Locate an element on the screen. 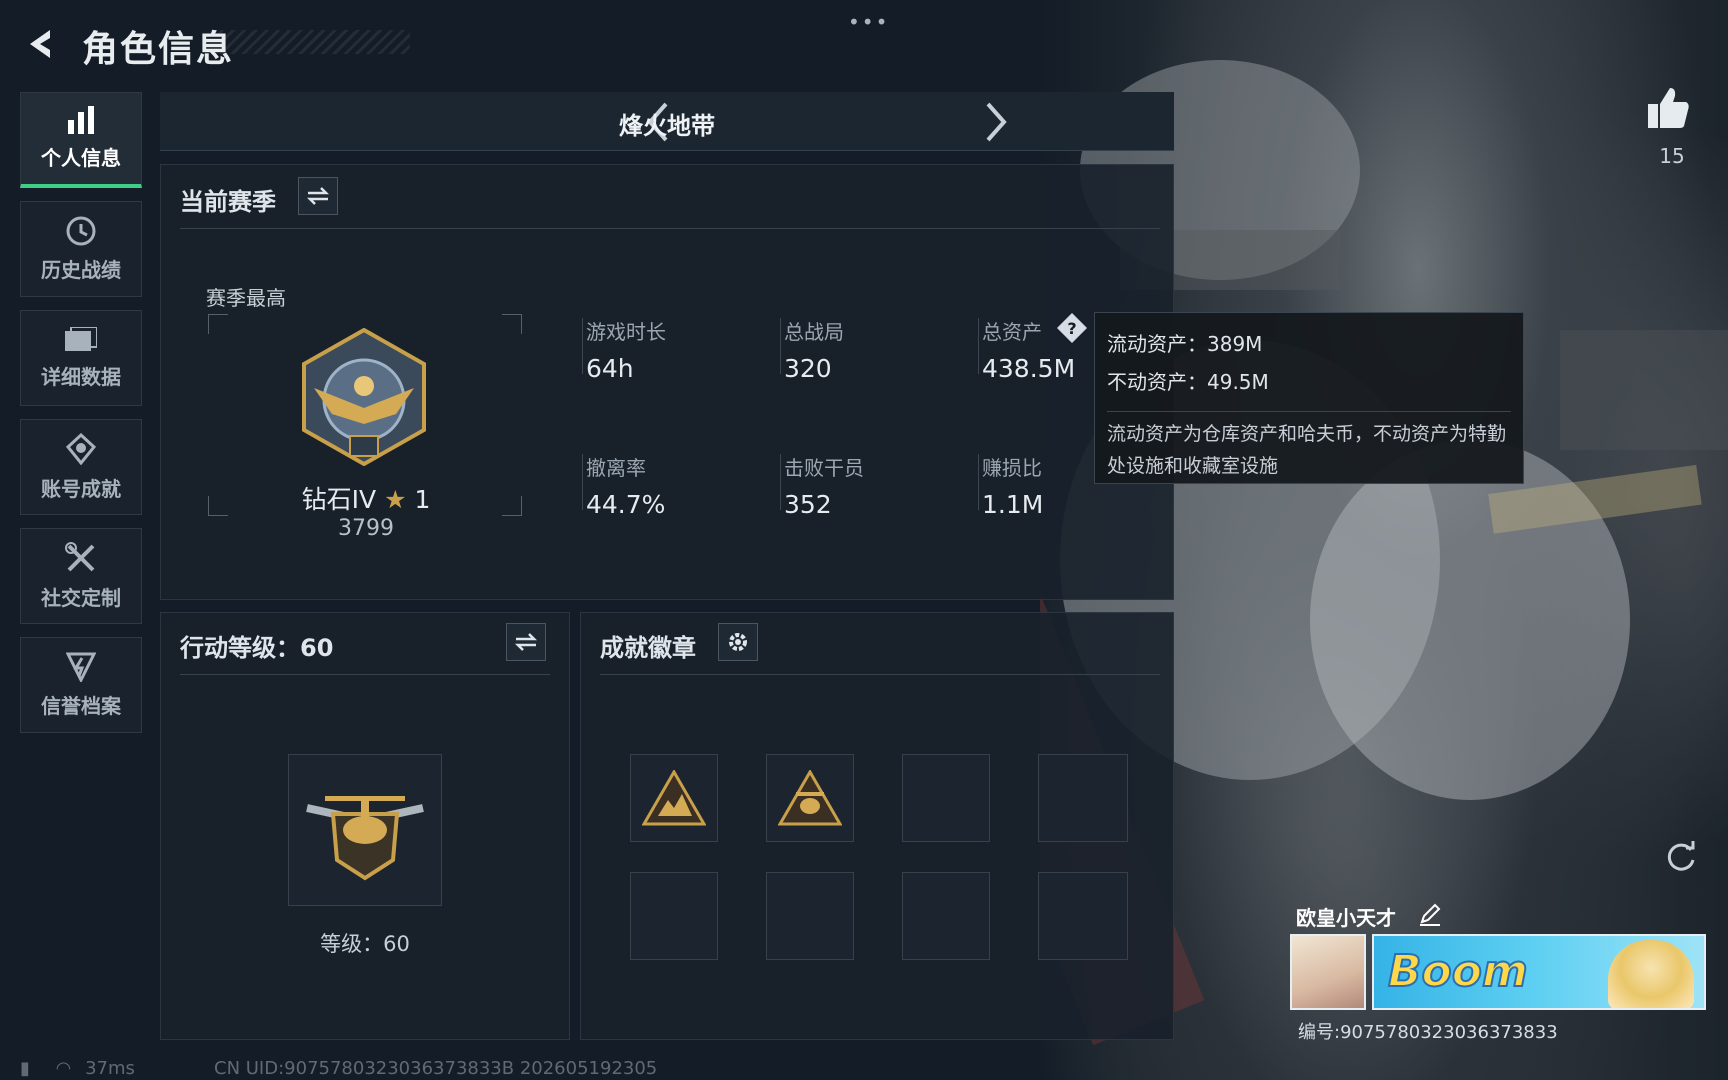 This screenshot has height=1080, width=1728. wifi-icon: ◠ is located at coordinates (63, 1068).